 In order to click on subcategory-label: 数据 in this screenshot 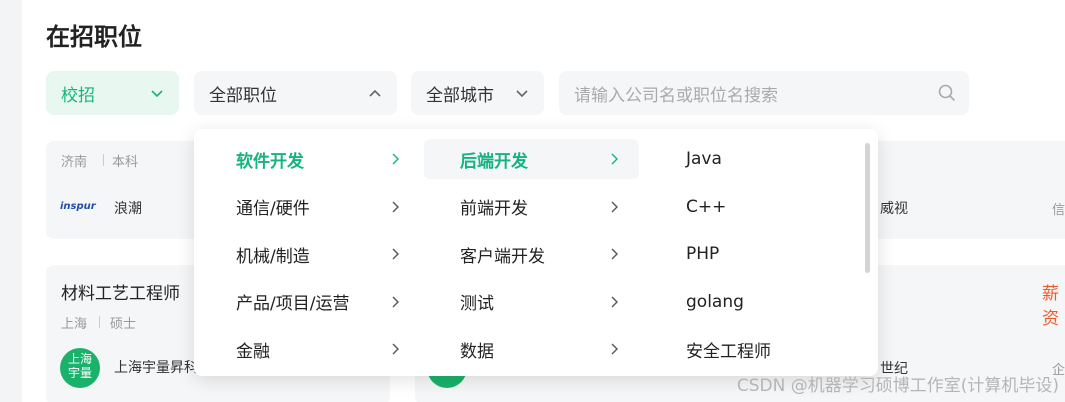, I will do `click(477, 351)`.